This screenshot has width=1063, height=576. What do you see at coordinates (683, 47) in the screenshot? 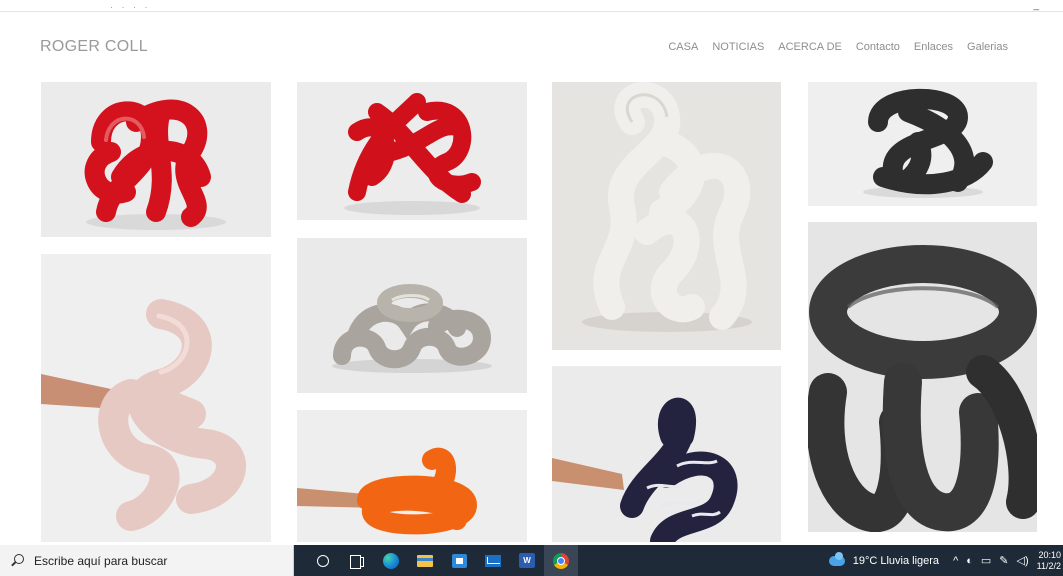
I see `nav-casa: CASA` at bounding box center [683, 47].